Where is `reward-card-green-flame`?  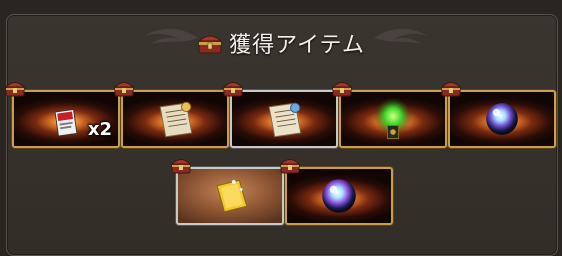 reward-card-green-flame is located at coordinates (393, 119).